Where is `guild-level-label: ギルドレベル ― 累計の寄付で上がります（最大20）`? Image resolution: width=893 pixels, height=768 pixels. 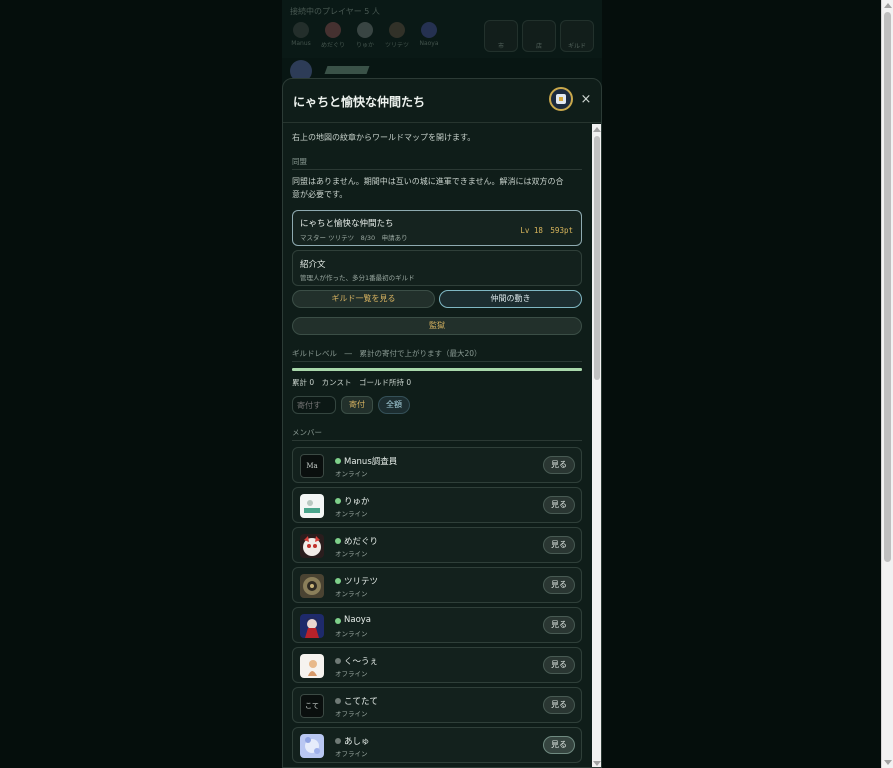
guild-level-label: ギルドレベル ― 累計の寄付で上がります（最大20） is located at coordinates (387, 353).